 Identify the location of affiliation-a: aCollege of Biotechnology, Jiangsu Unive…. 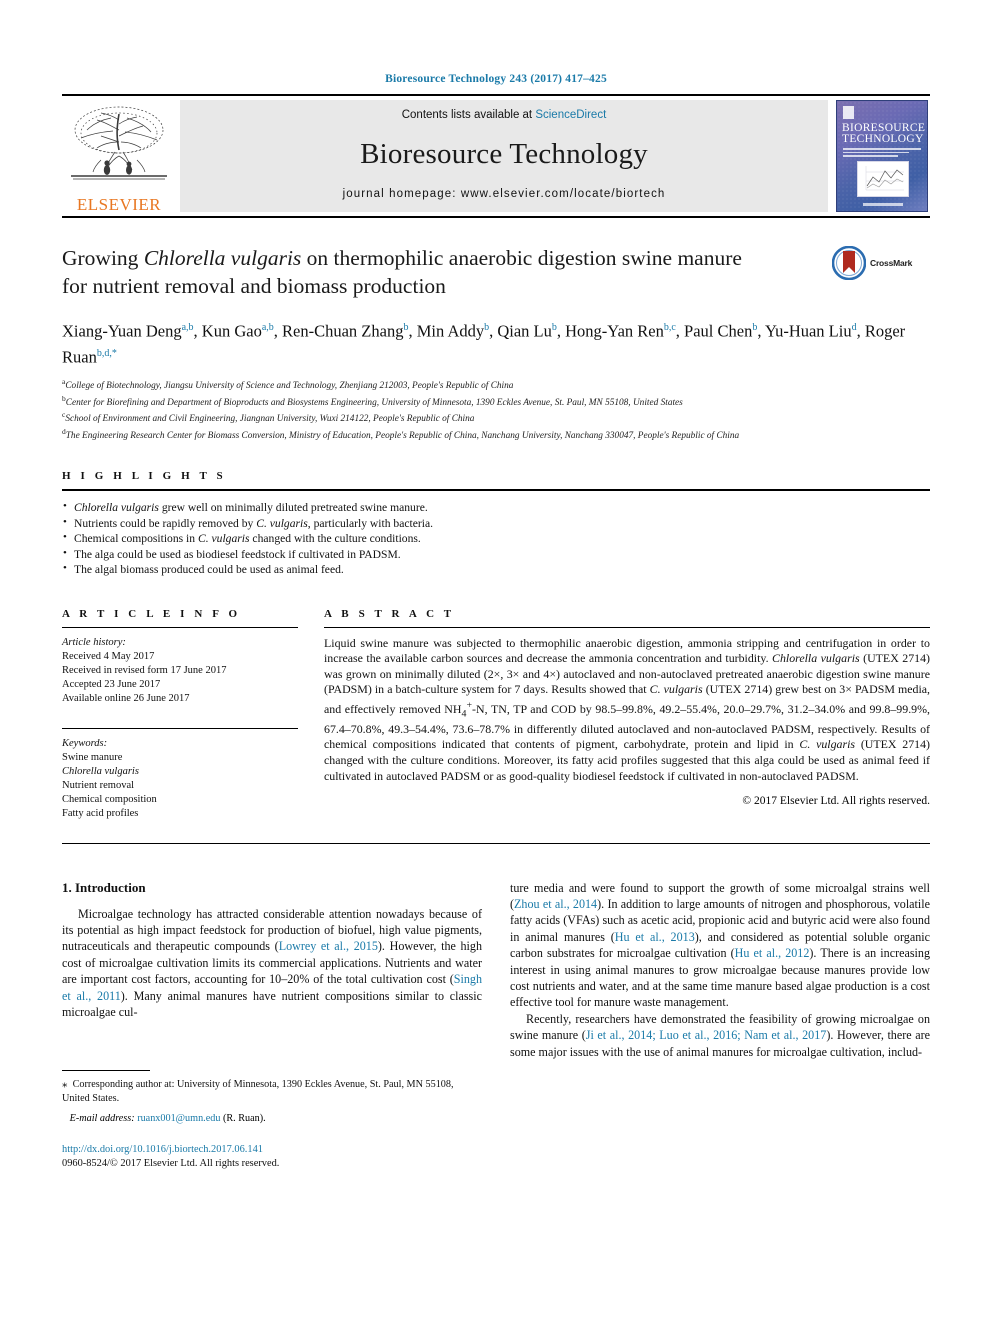
(288, 384).